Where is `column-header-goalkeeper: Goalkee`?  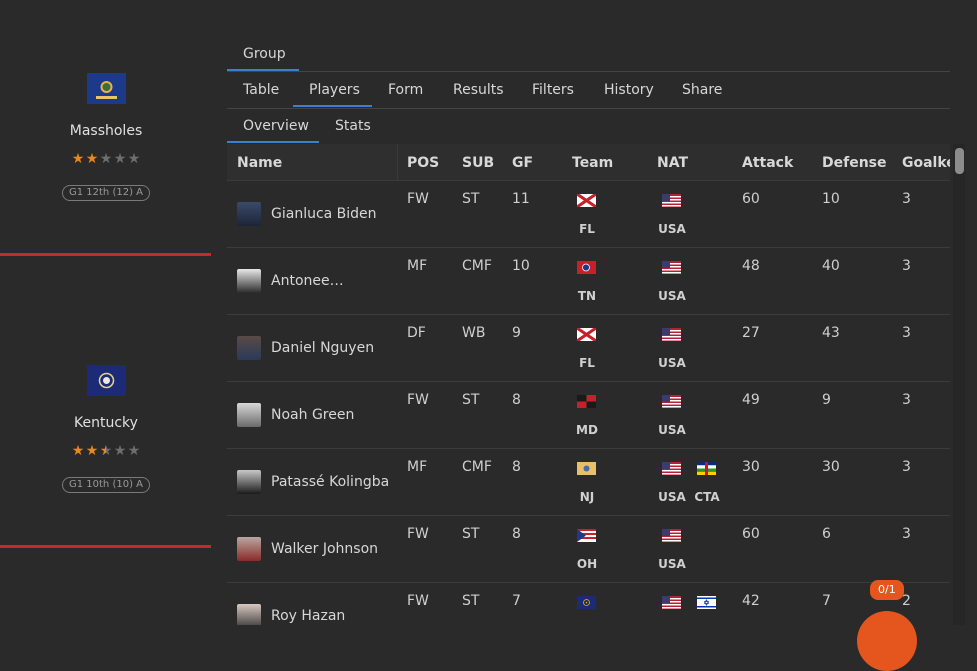
column-header-goalkeeper: Goalkee is located at coordinates (926, 162).